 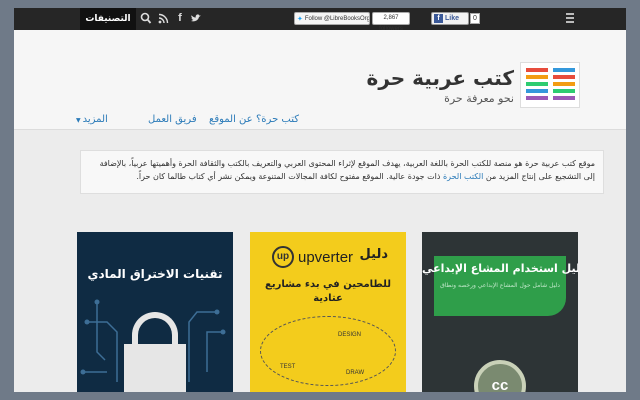 I want to click on creative-commons-icon: cc, so click(x=500, y=376).